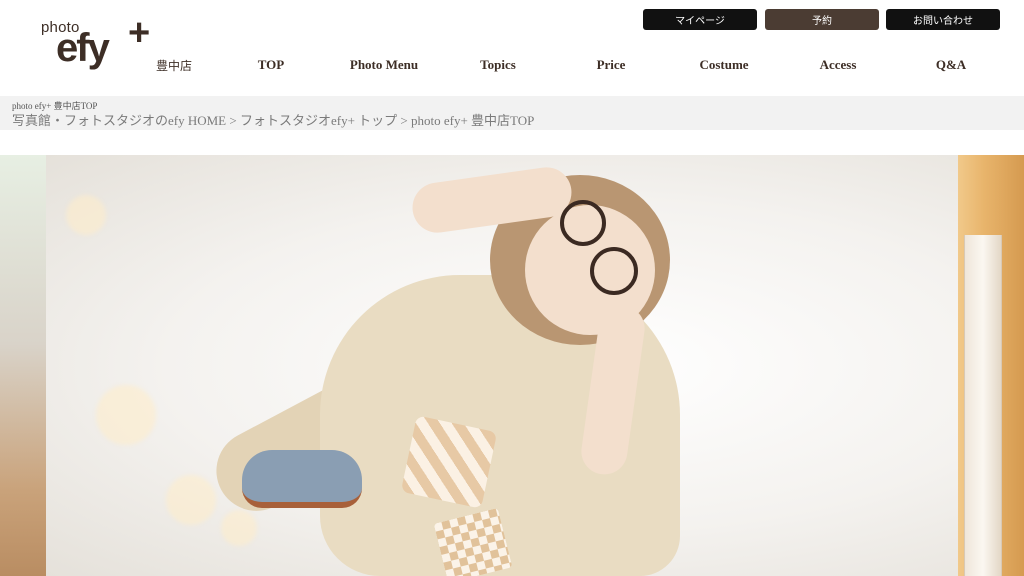 This screenshot has width=1024, height=576. What do you see at coordinates (498, 65) in the screenshot?
I see `nav-topics: Topics` at bounding box center [498, 65].